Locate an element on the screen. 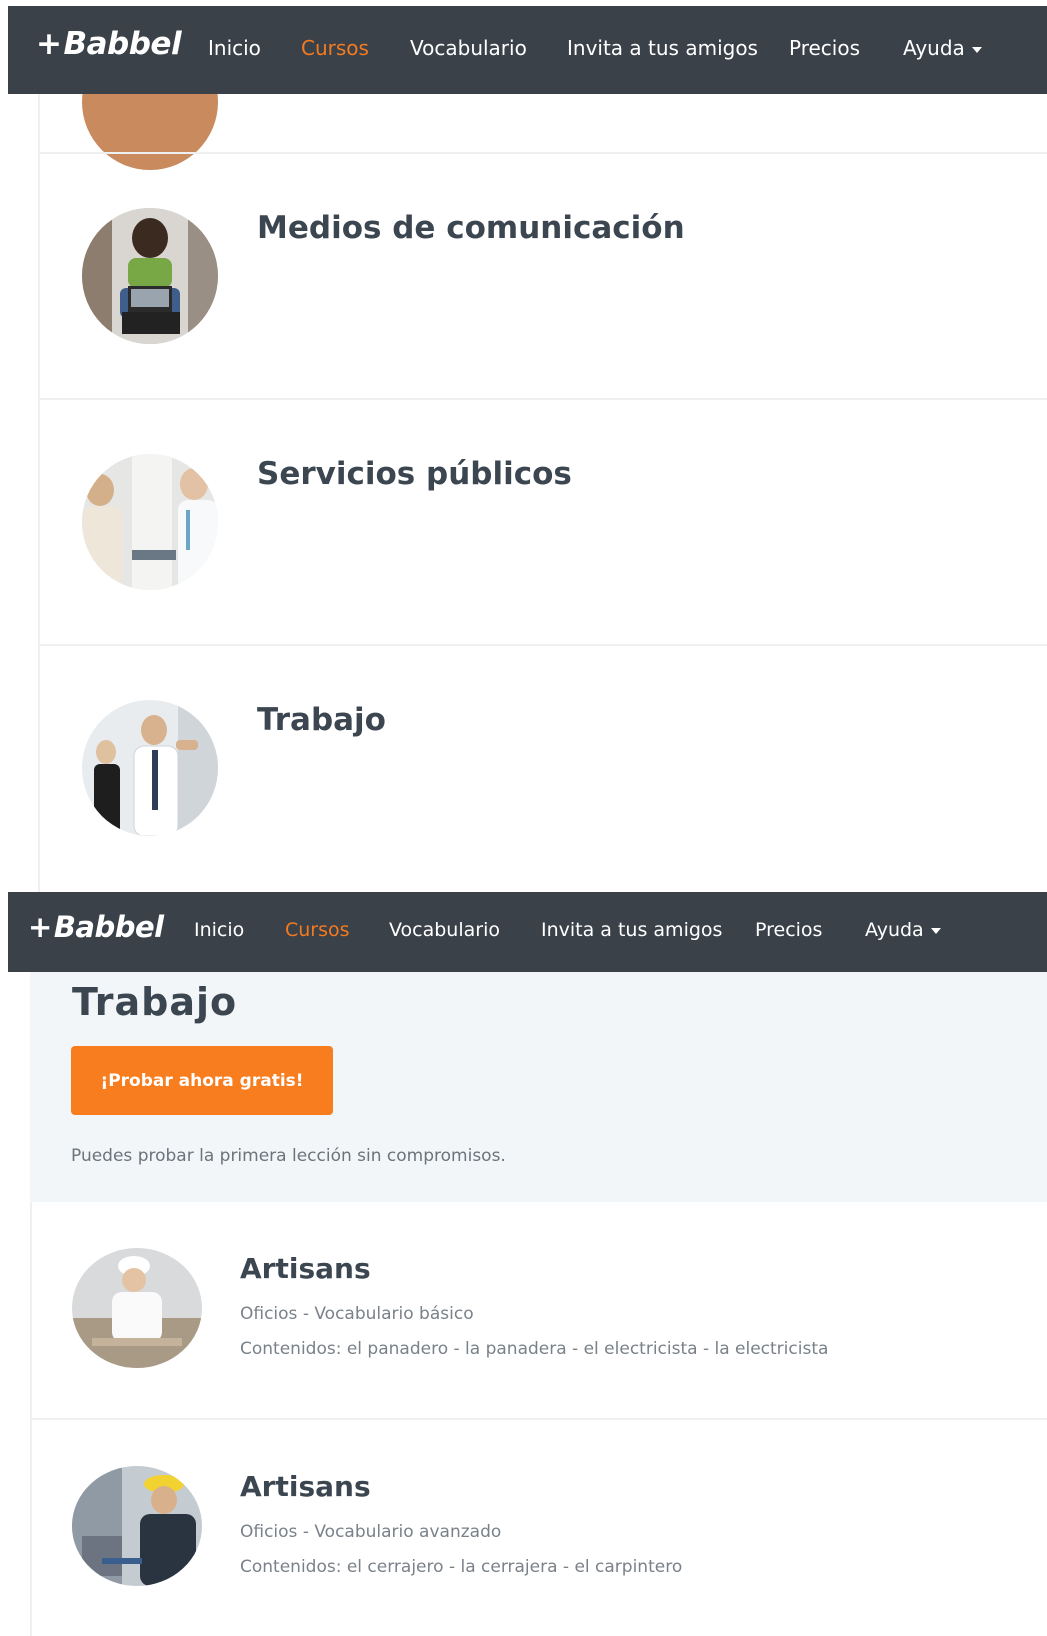 This screenshot has height=1636, width=1047. office-workers-photo-icon is located at coordinates (150, 768).